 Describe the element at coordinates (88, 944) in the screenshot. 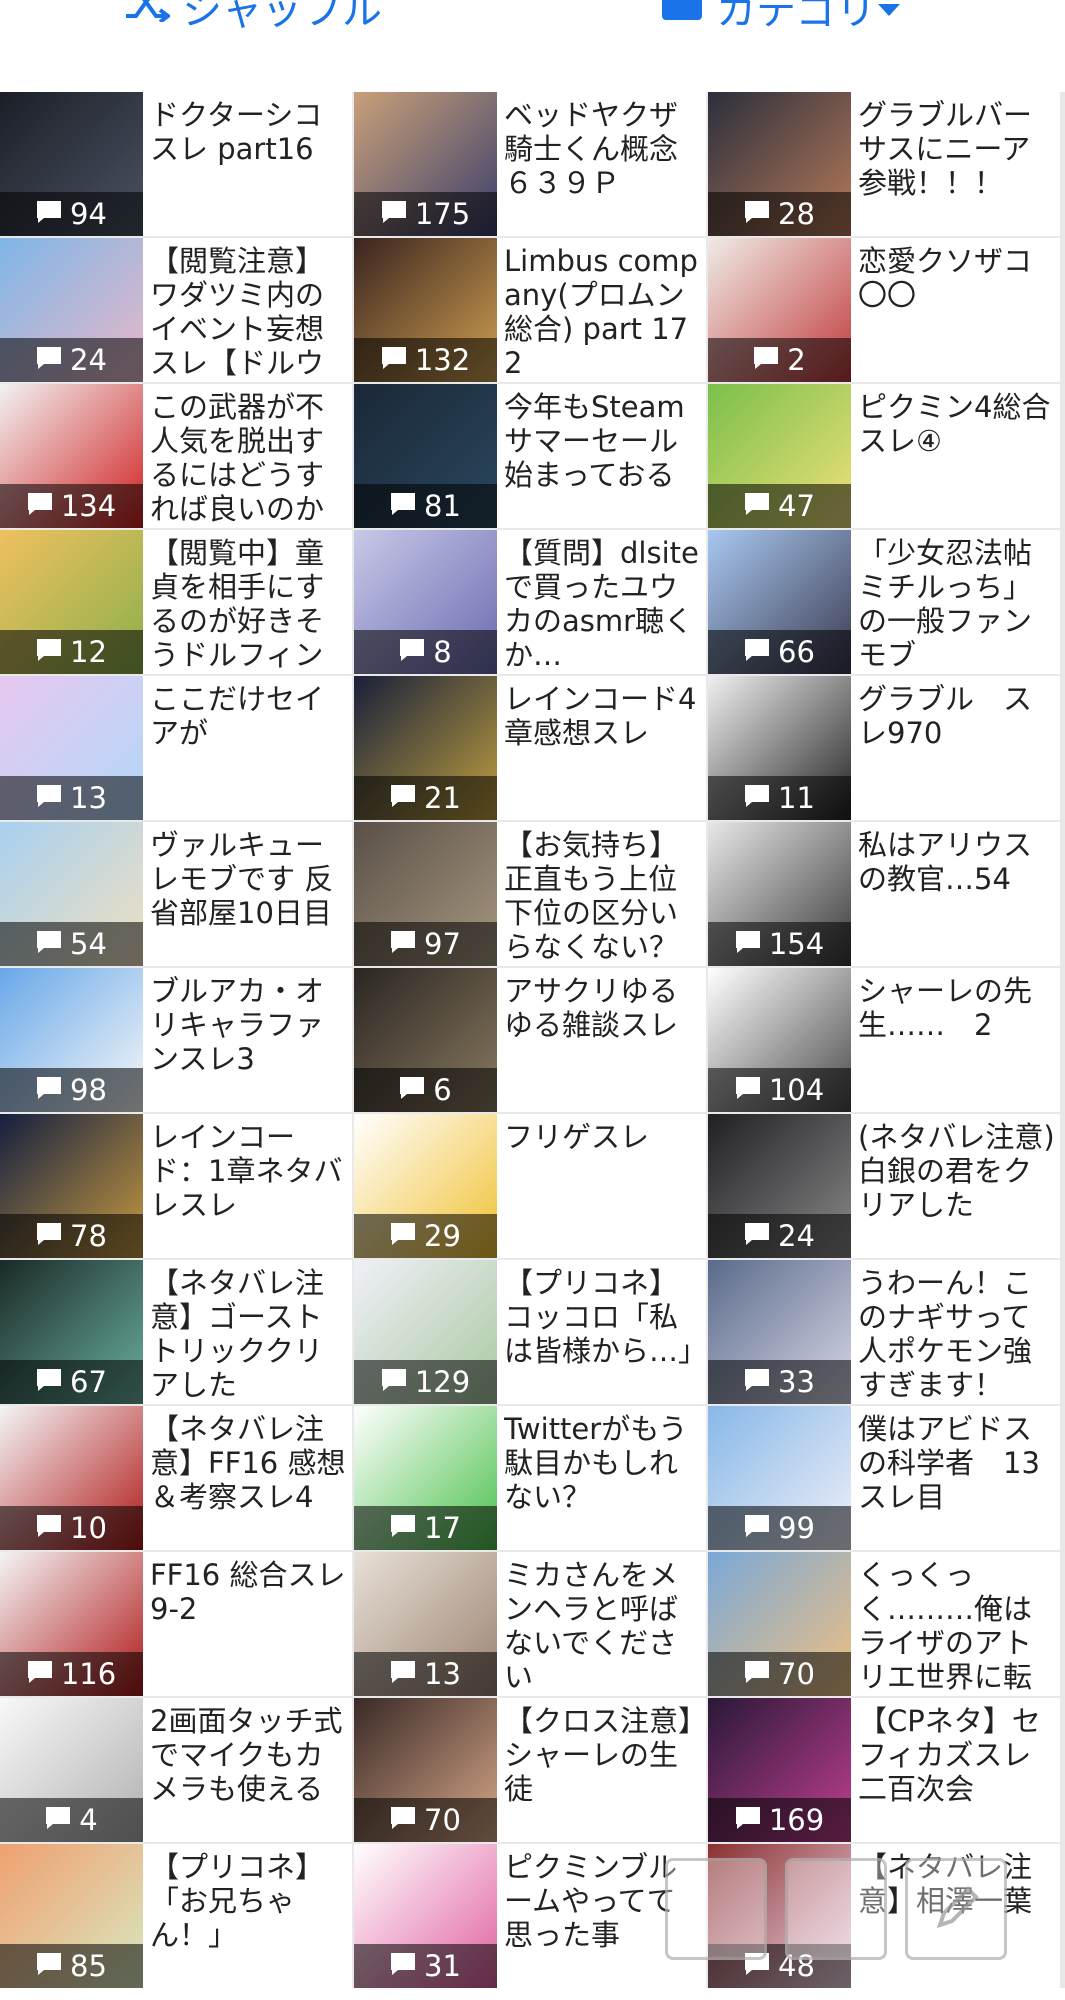

I see `reply-count: 54` at that location.